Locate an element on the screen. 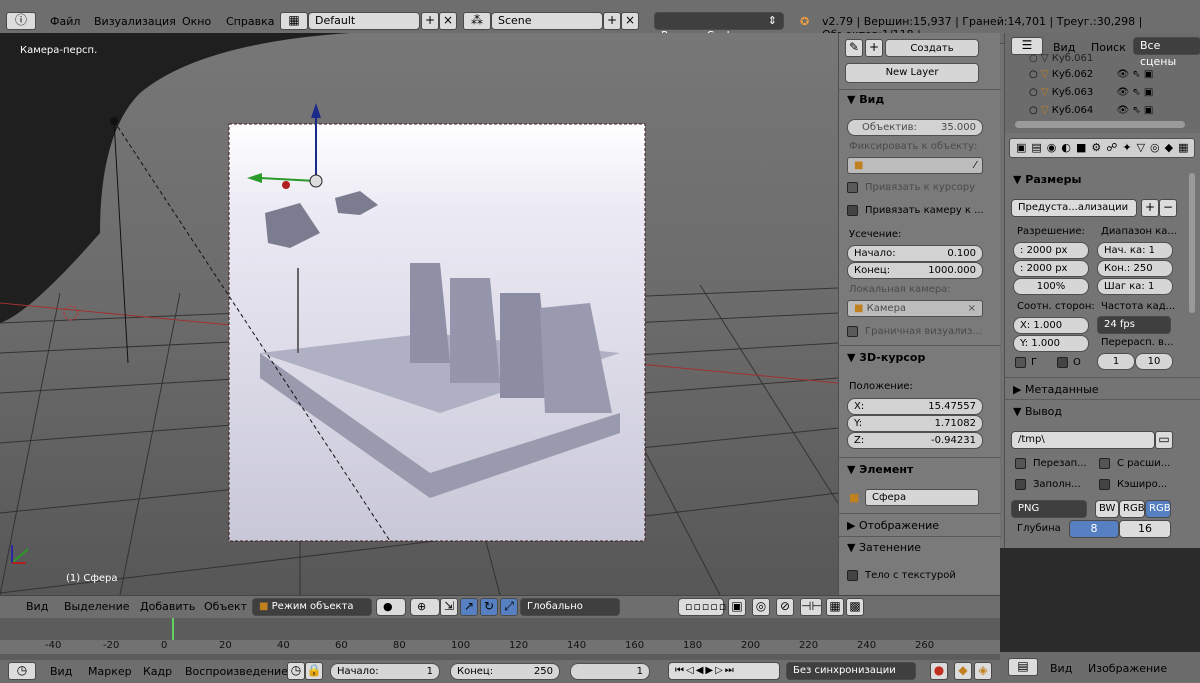  menu-window: Окно is located at coordinates (196, 21).